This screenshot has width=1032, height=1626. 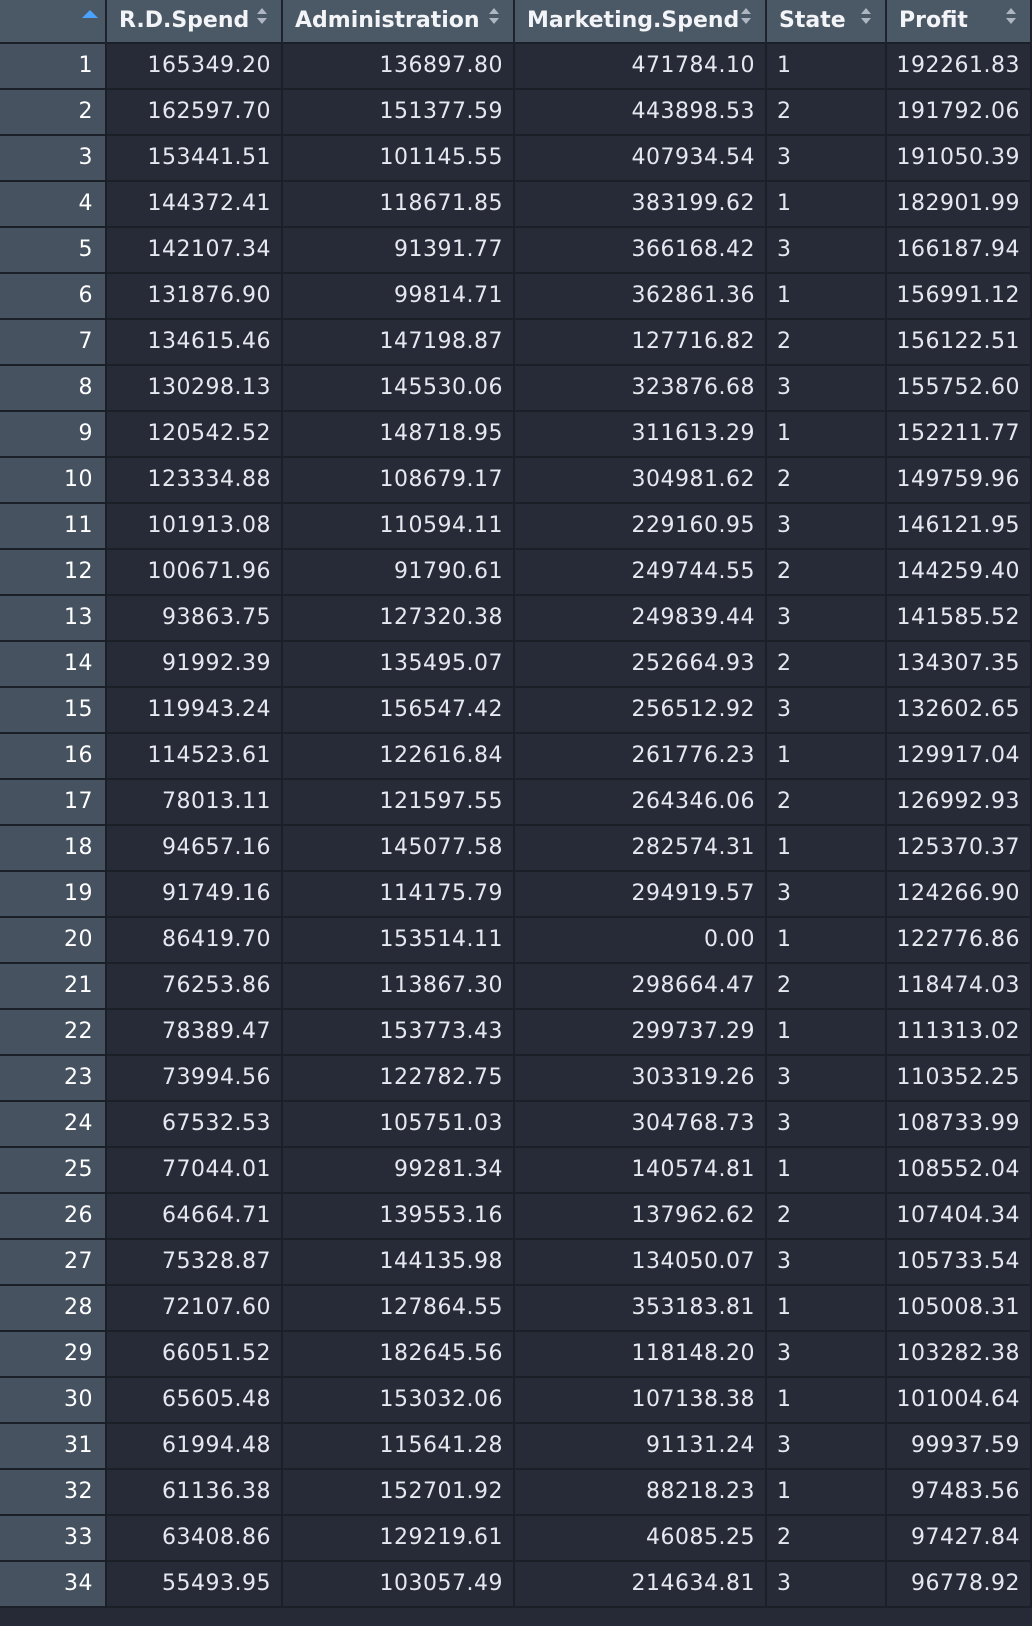 What do you see at coordinates (516, 527) in the screenshot?
I see `table-row: 11 101913.08 110594.11 229160.95 3 146121.95` at bounding box center [516, 527].